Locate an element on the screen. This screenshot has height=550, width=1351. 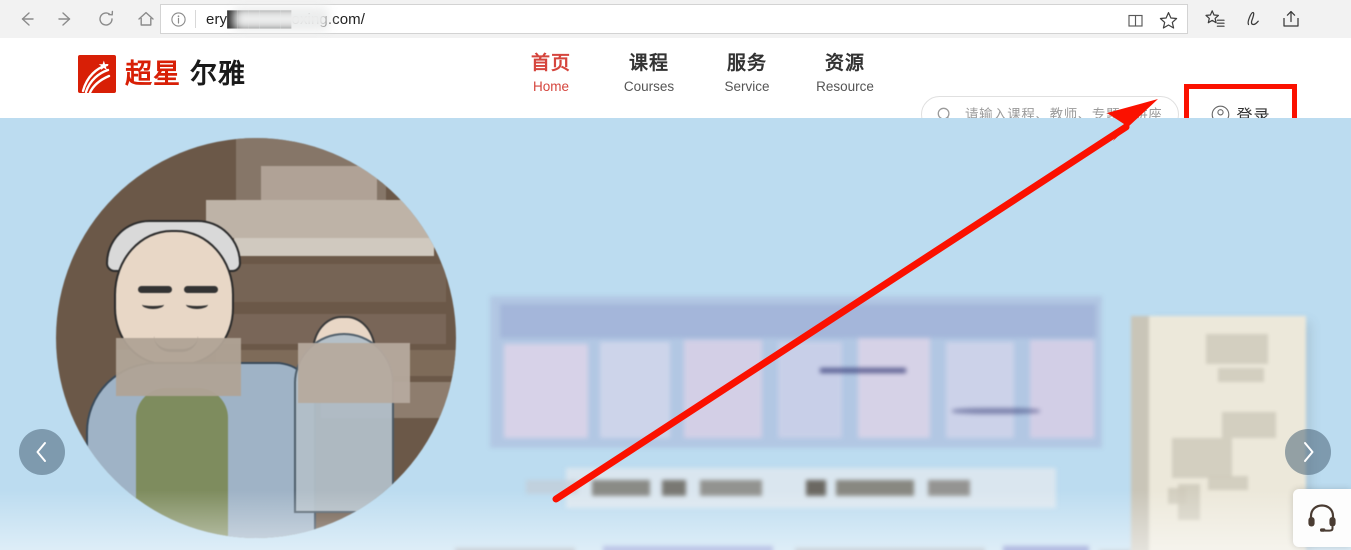
browser-action-icons: ··· is located at coordinates (1253, 19).